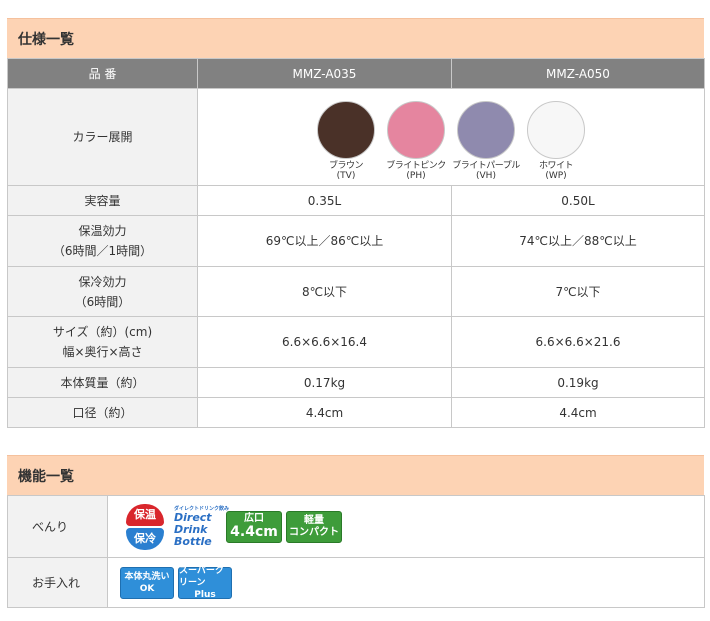  Describe the element at coordinates (346, 166) in the screenshot. I see `swatch-name: ブラウン` at that location.